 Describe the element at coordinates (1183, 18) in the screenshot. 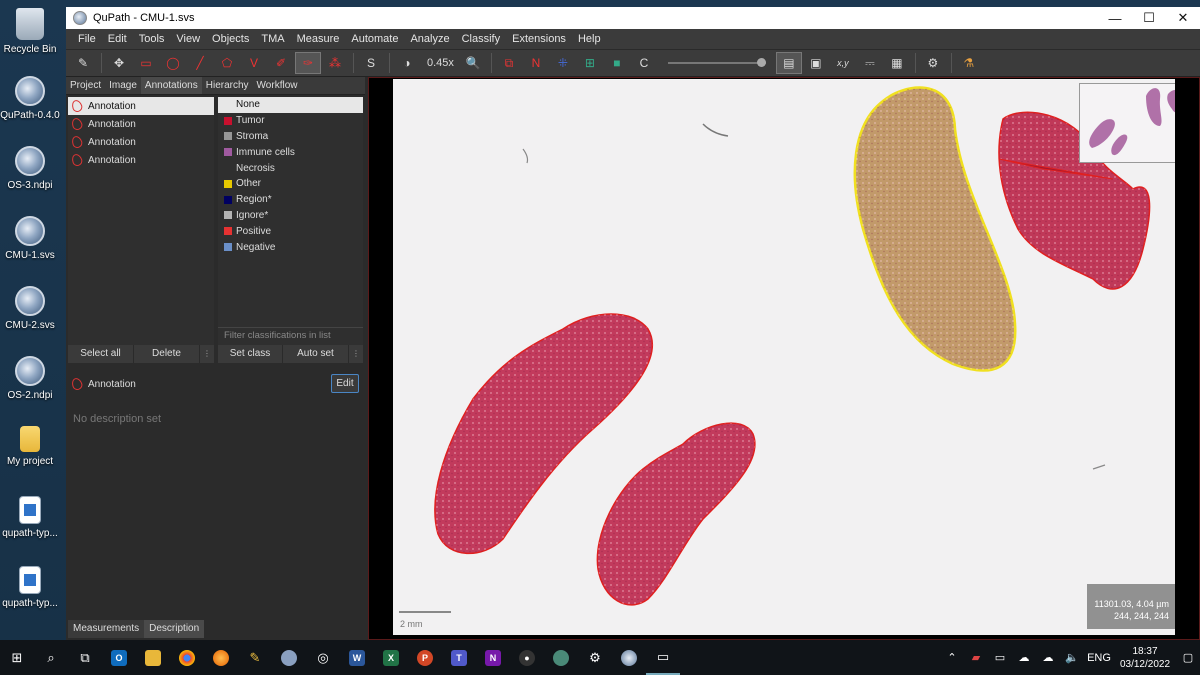

I see `close-button: ✕` at that location.